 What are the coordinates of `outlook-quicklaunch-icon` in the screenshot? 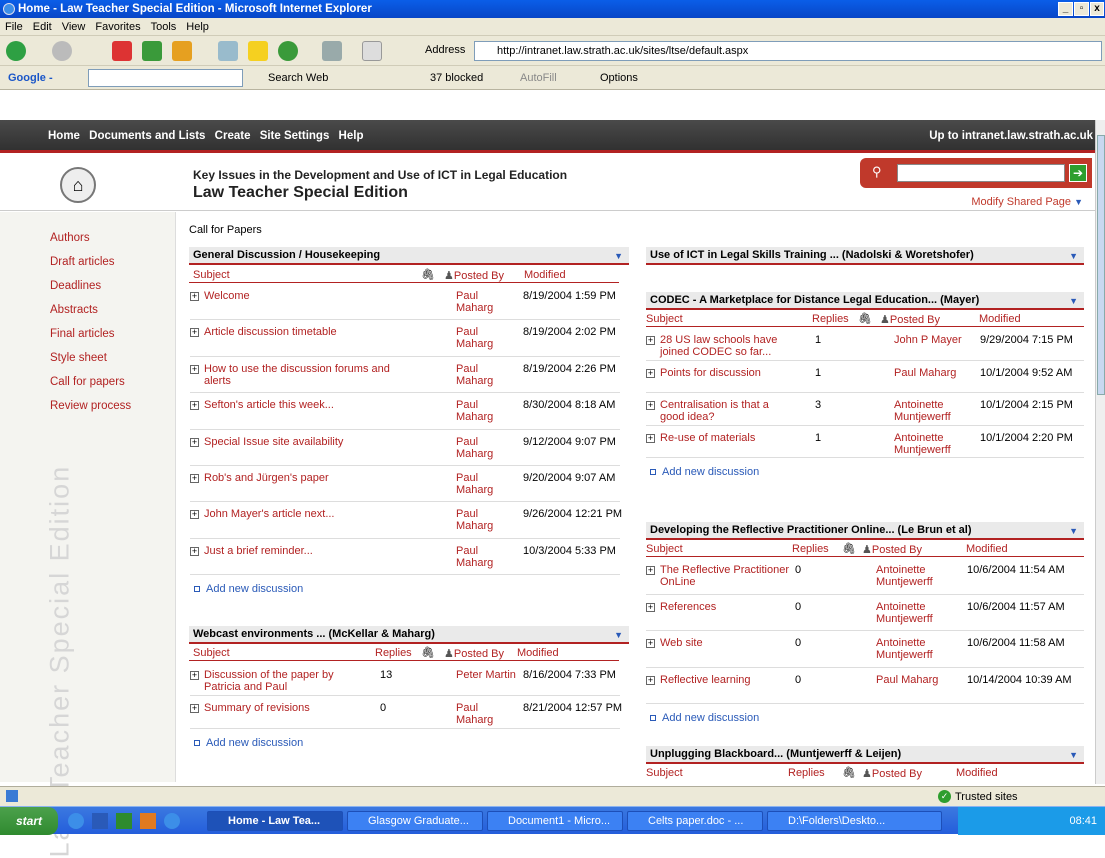 It's located at (148, 821).